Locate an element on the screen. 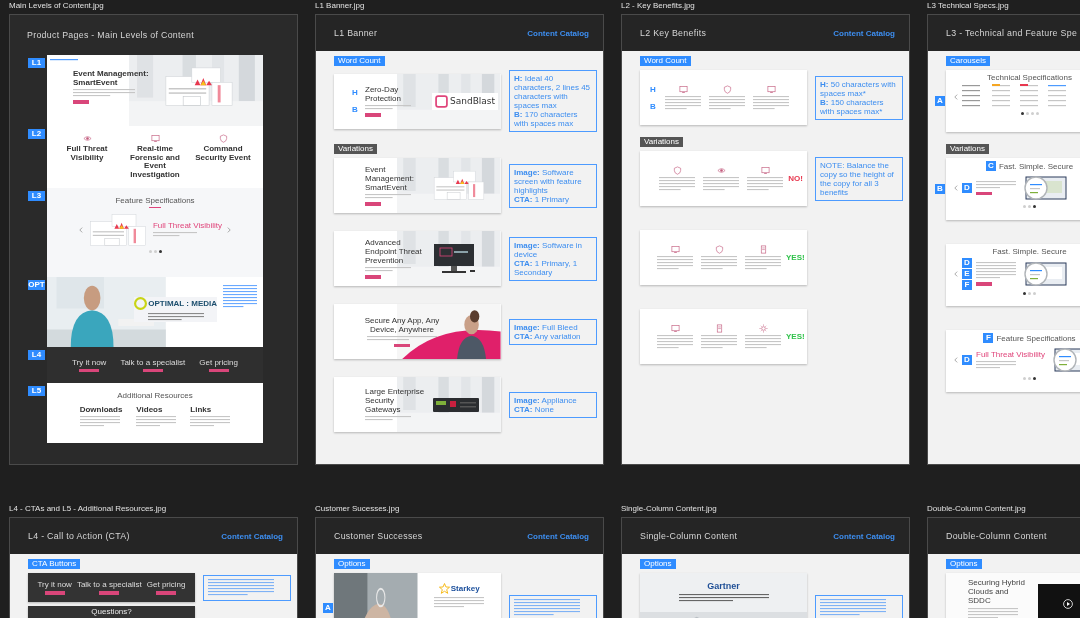 The image size is (1080, 618). monitor-drawing is located at coordinates (455, 258).